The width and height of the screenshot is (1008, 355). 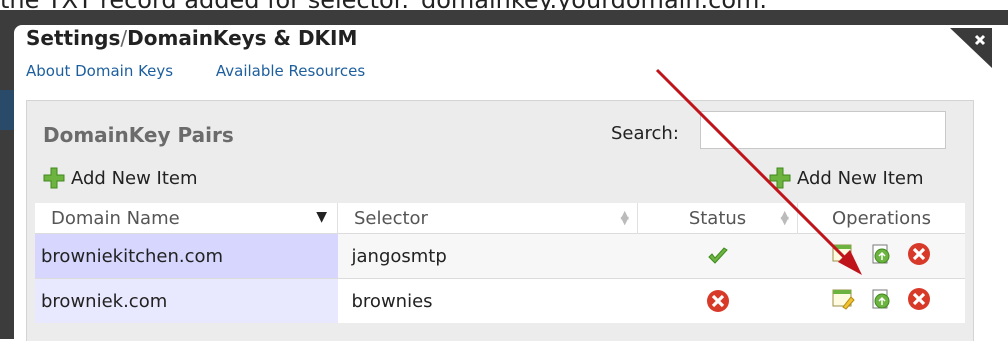 I want to click on panel-title: DomainKey Pairs, so click(x=138, y=135).